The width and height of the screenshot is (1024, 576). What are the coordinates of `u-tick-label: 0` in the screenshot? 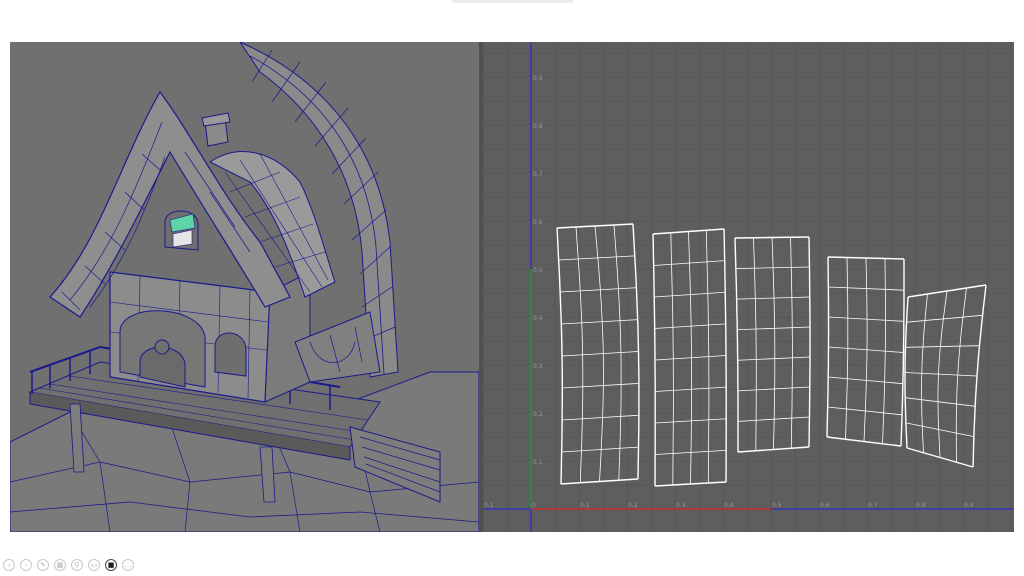 It's located at (534, 505).